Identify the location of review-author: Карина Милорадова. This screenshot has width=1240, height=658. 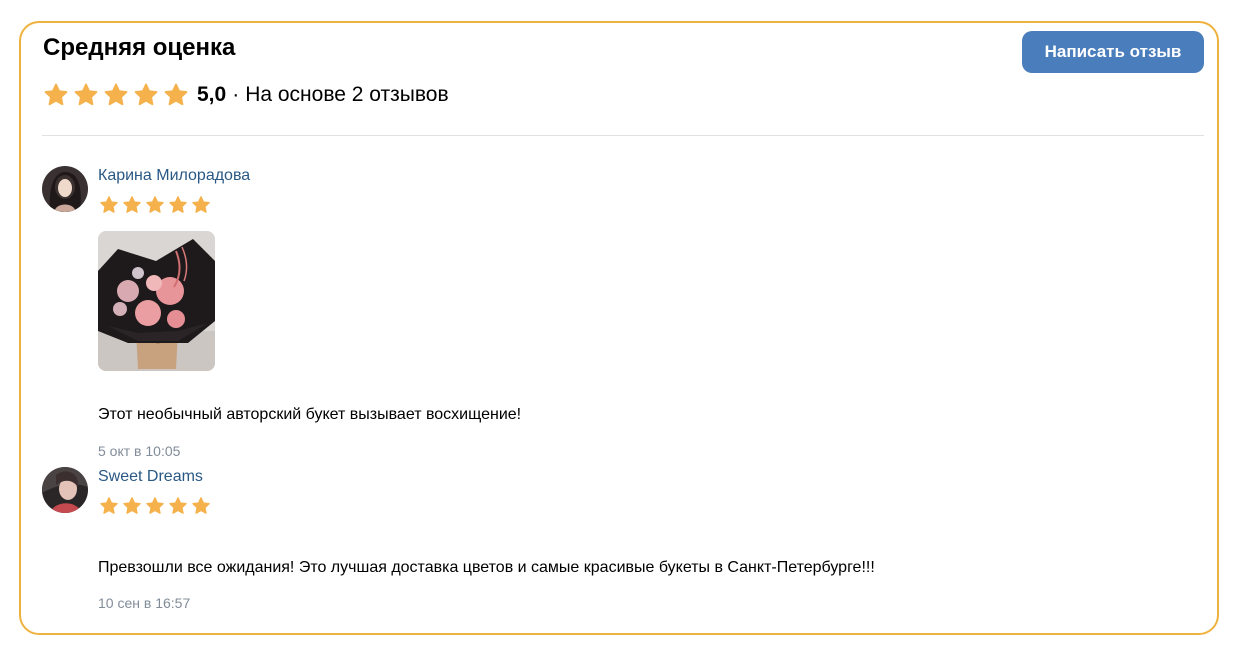
(174, 176).